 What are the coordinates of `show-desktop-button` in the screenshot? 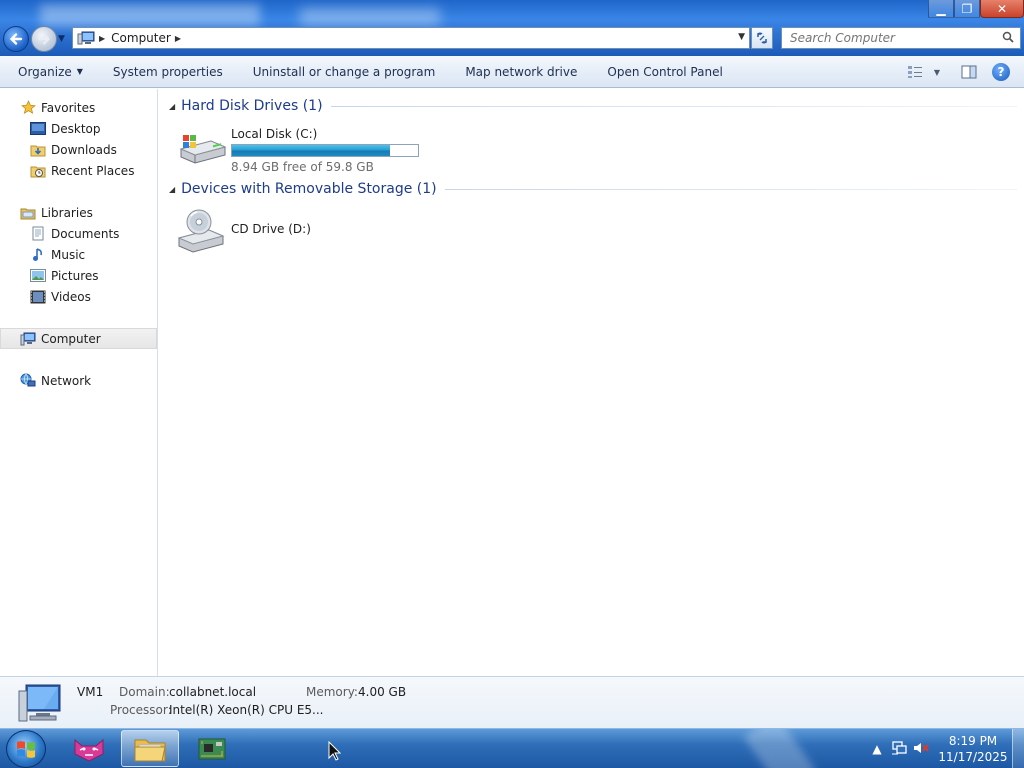 It's located at (1018, 748).